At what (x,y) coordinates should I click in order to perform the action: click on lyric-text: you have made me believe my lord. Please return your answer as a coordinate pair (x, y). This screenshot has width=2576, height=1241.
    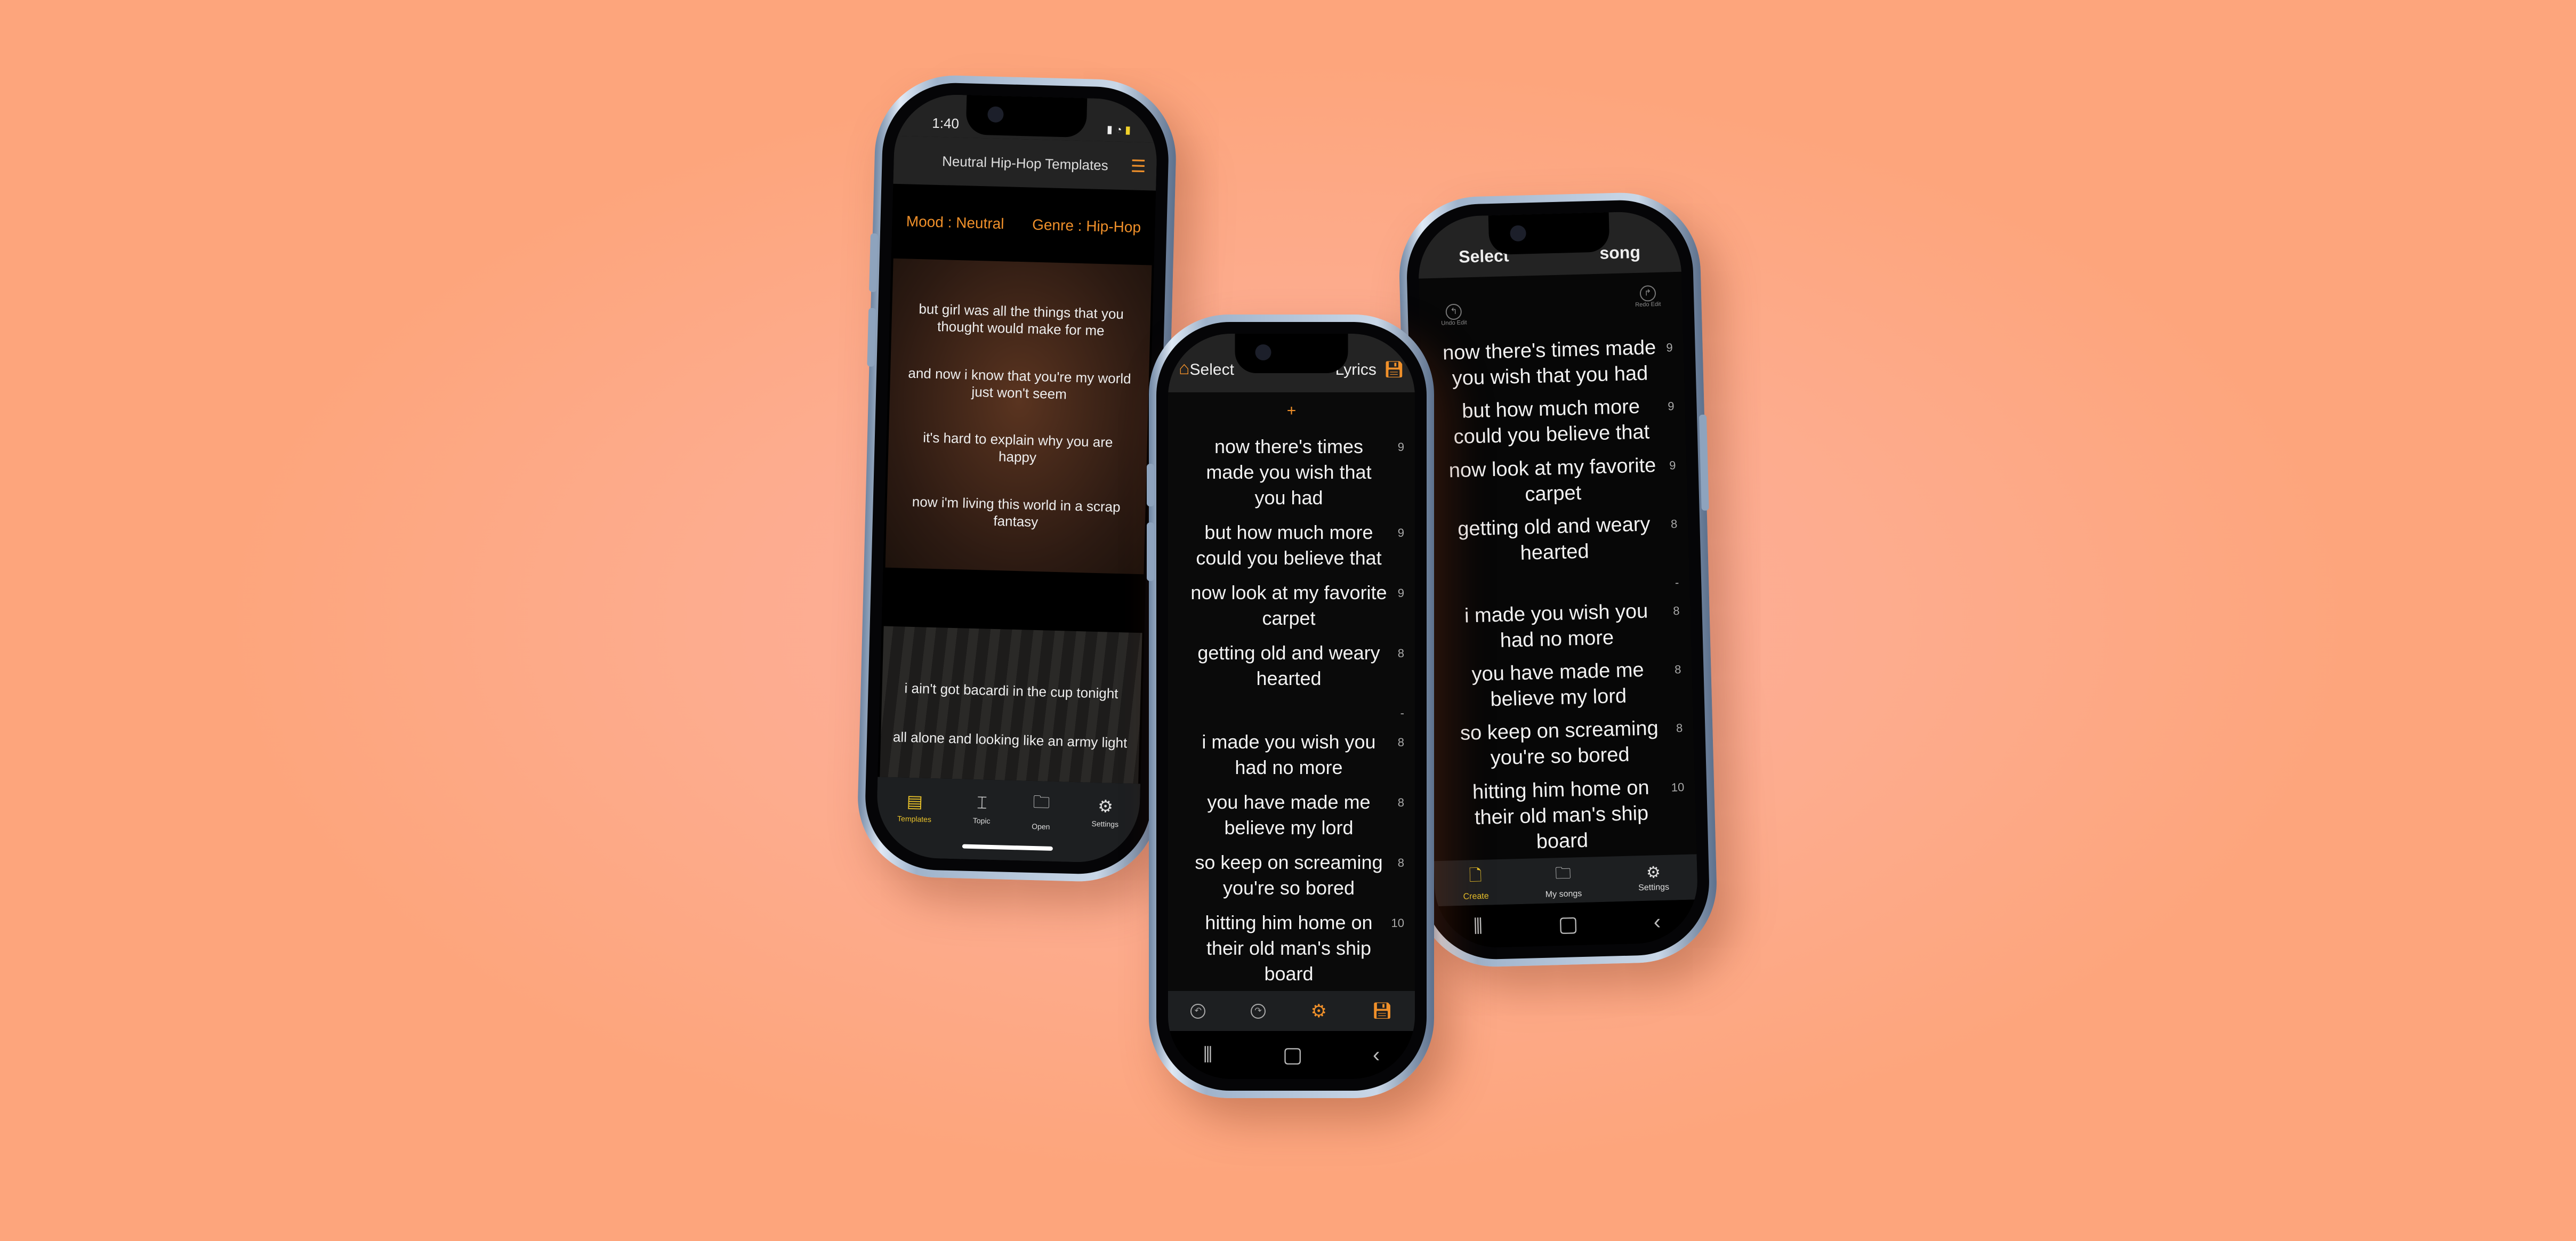
    Looking at the image, I should click on (1289, 815).